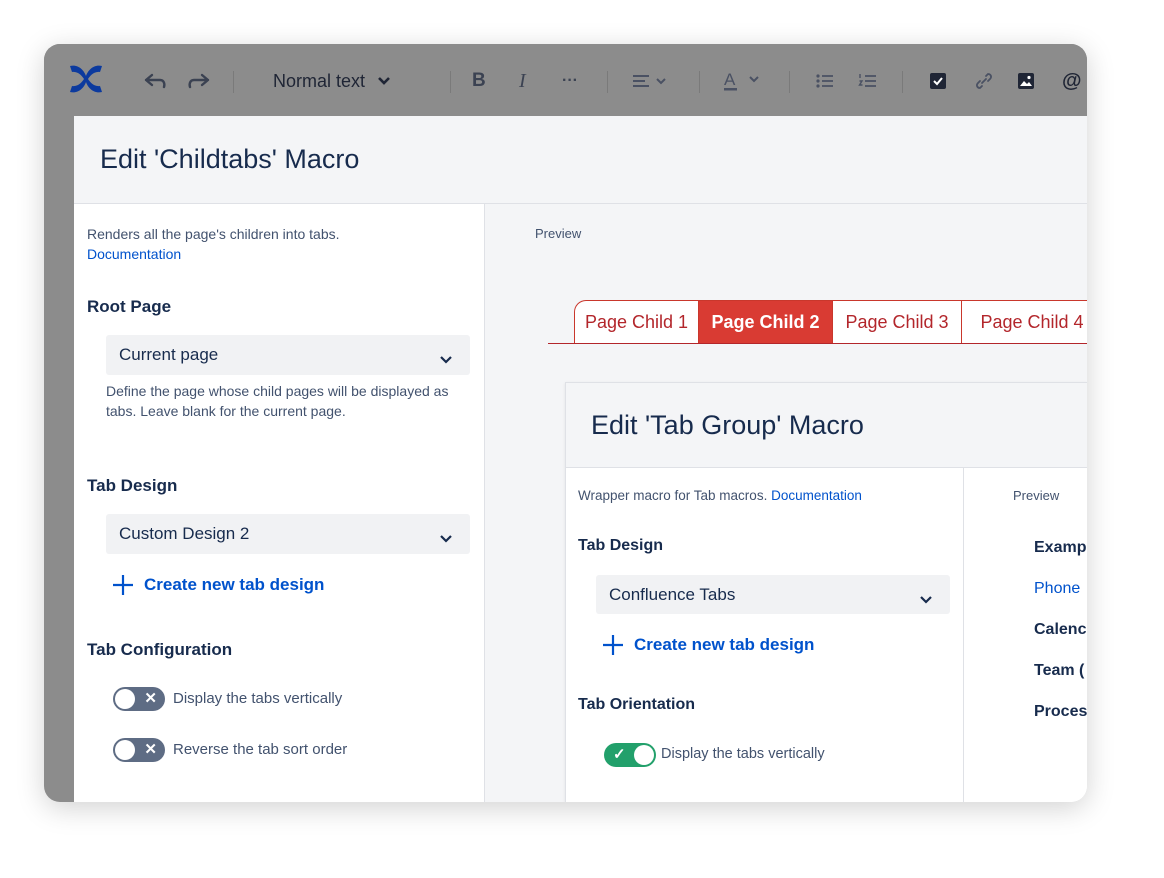 This screenshot has width=1164, height=878. I want to click on tab-label: Page Child 4, so click(1032, 321).